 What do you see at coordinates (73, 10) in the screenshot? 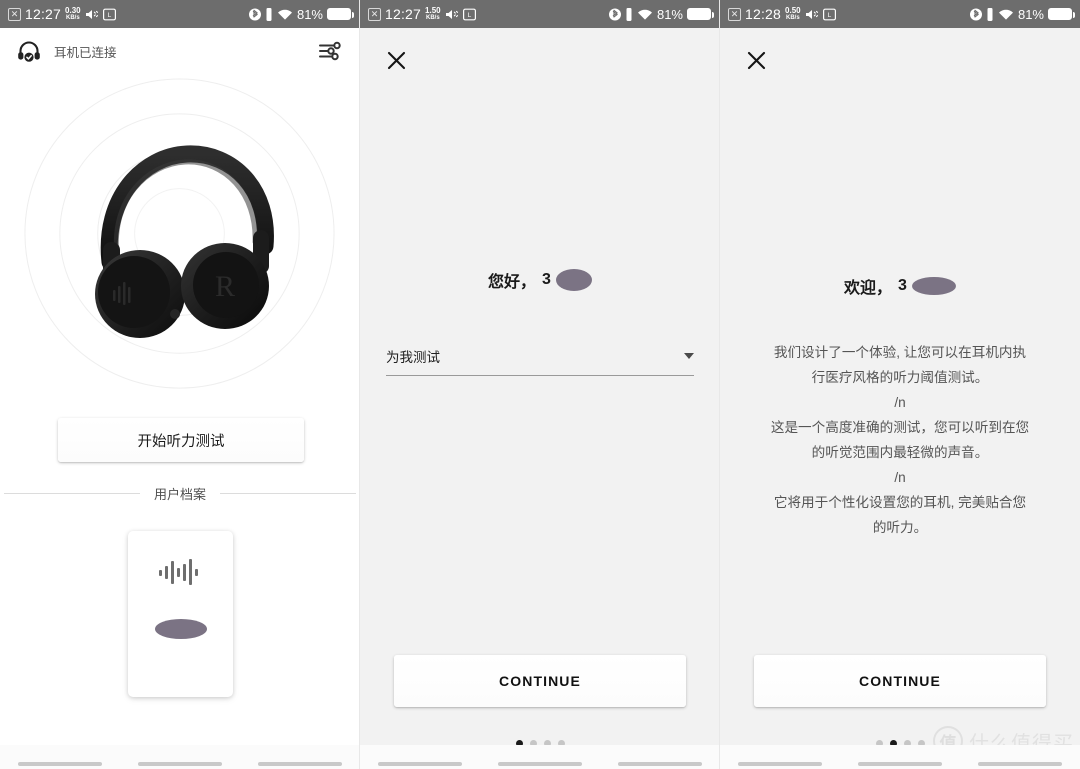
I see `network-speed-value: 0.30` at bounding box center [73, 10].